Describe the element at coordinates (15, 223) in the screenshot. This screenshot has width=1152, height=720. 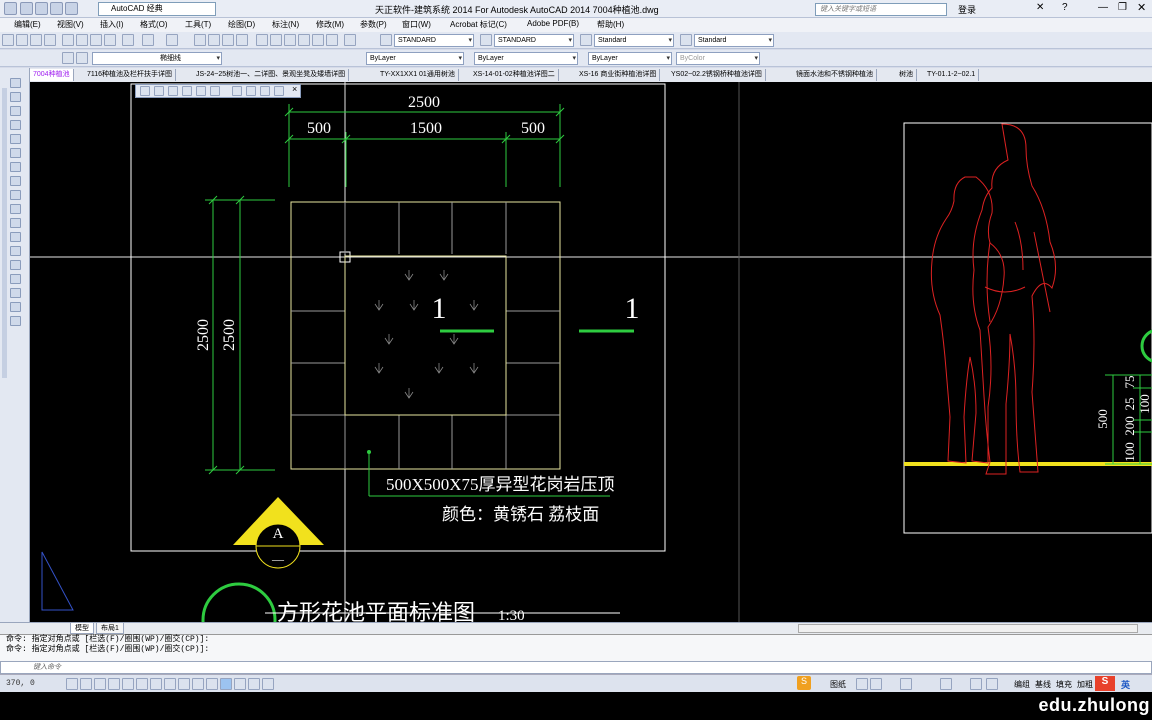
I see `insert-block-icon` at that location.